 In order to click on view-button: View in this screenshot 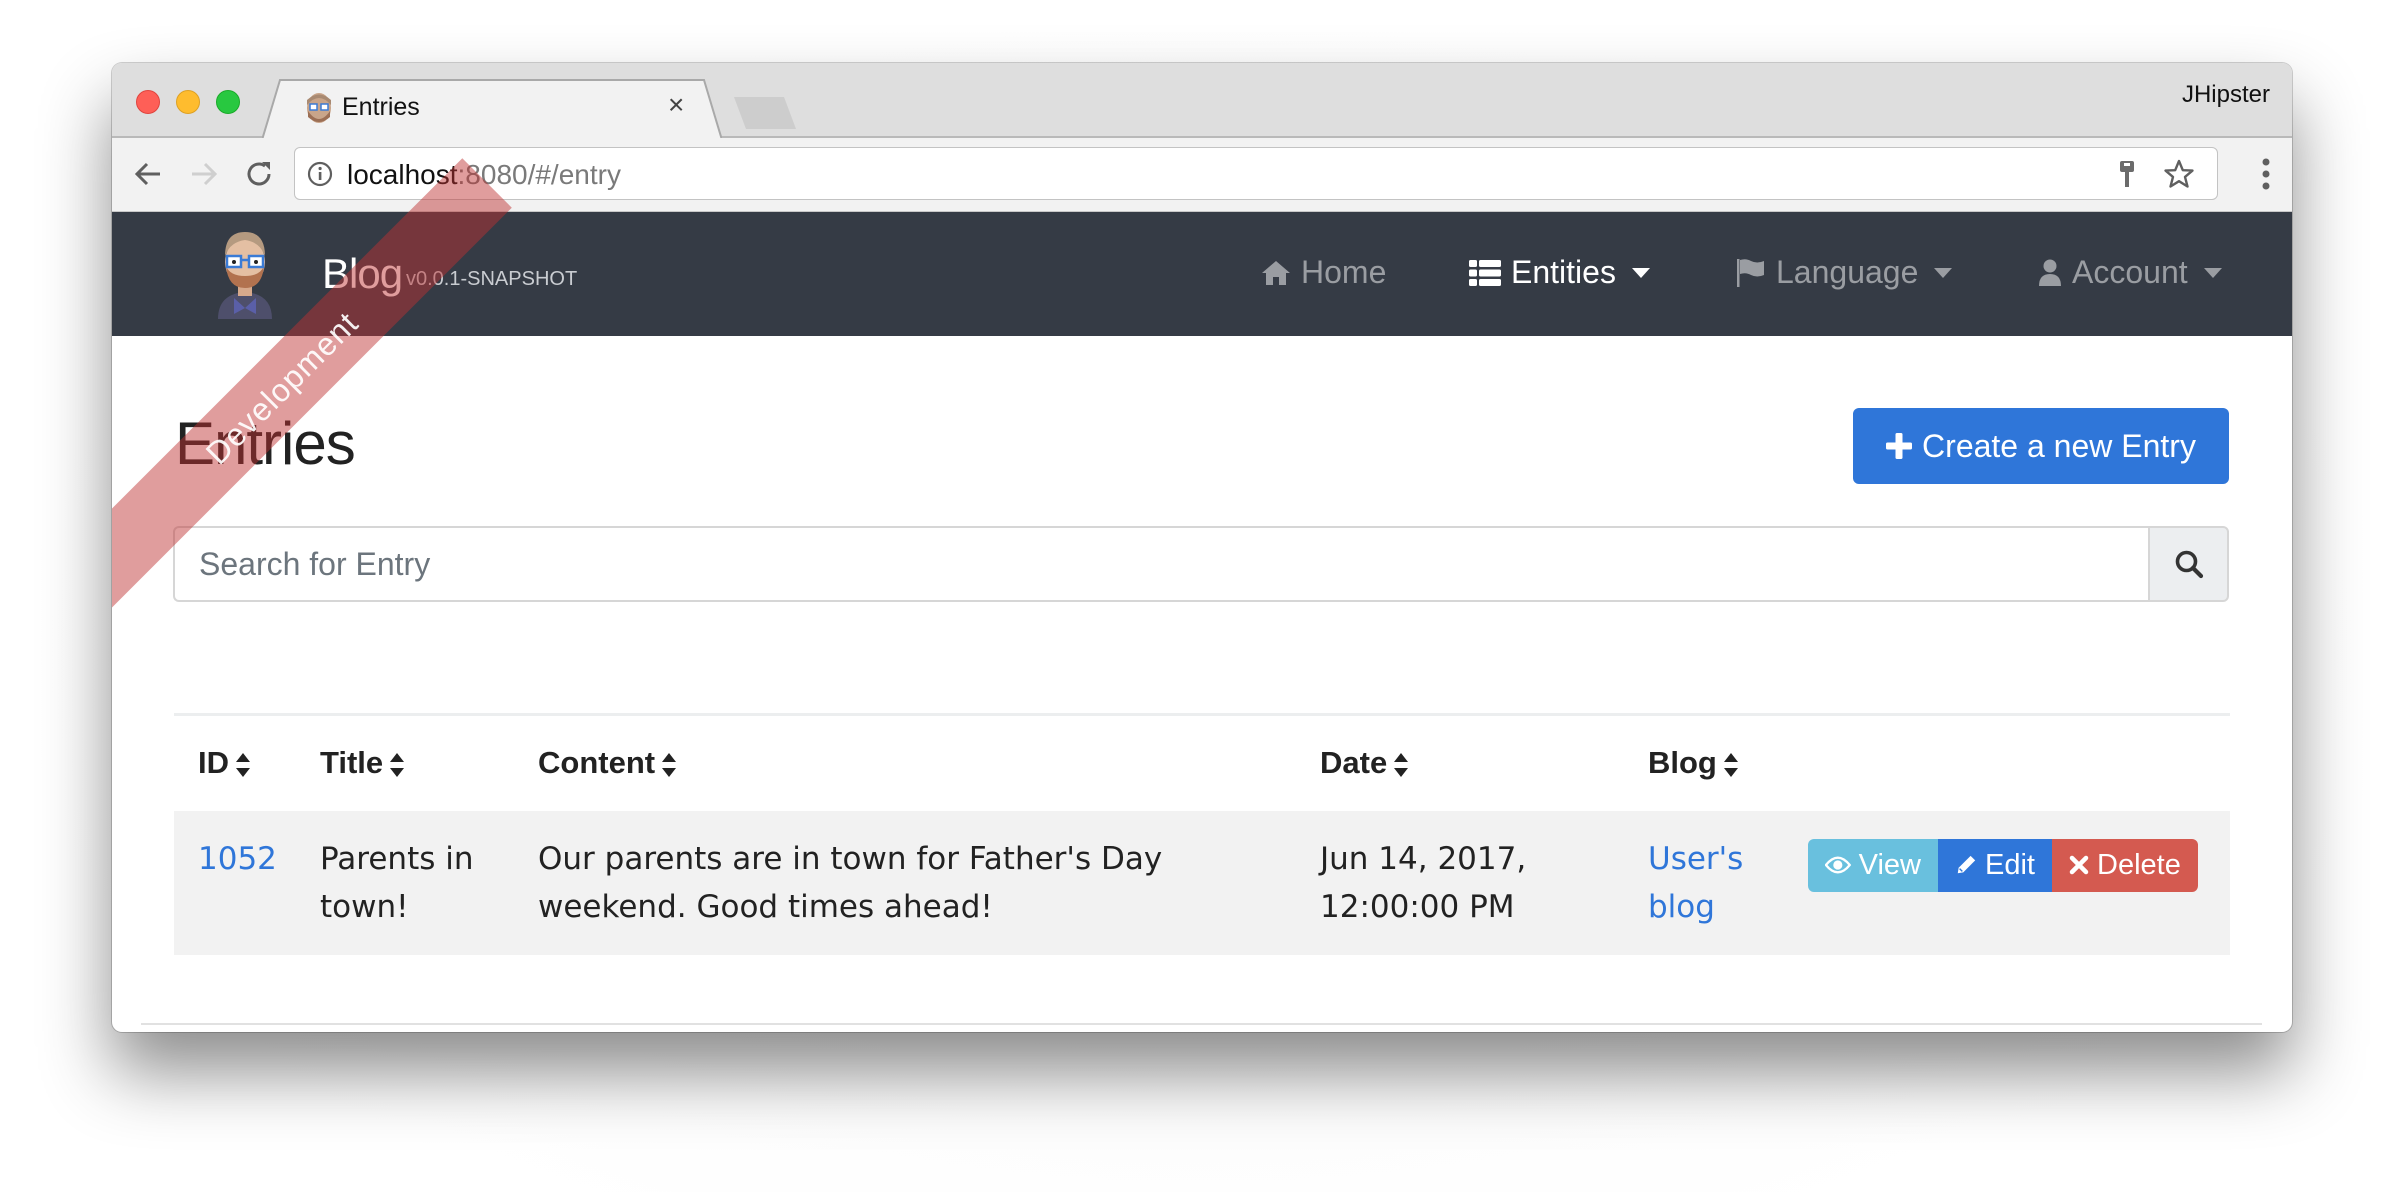, I will do `click(1873, 865)`.